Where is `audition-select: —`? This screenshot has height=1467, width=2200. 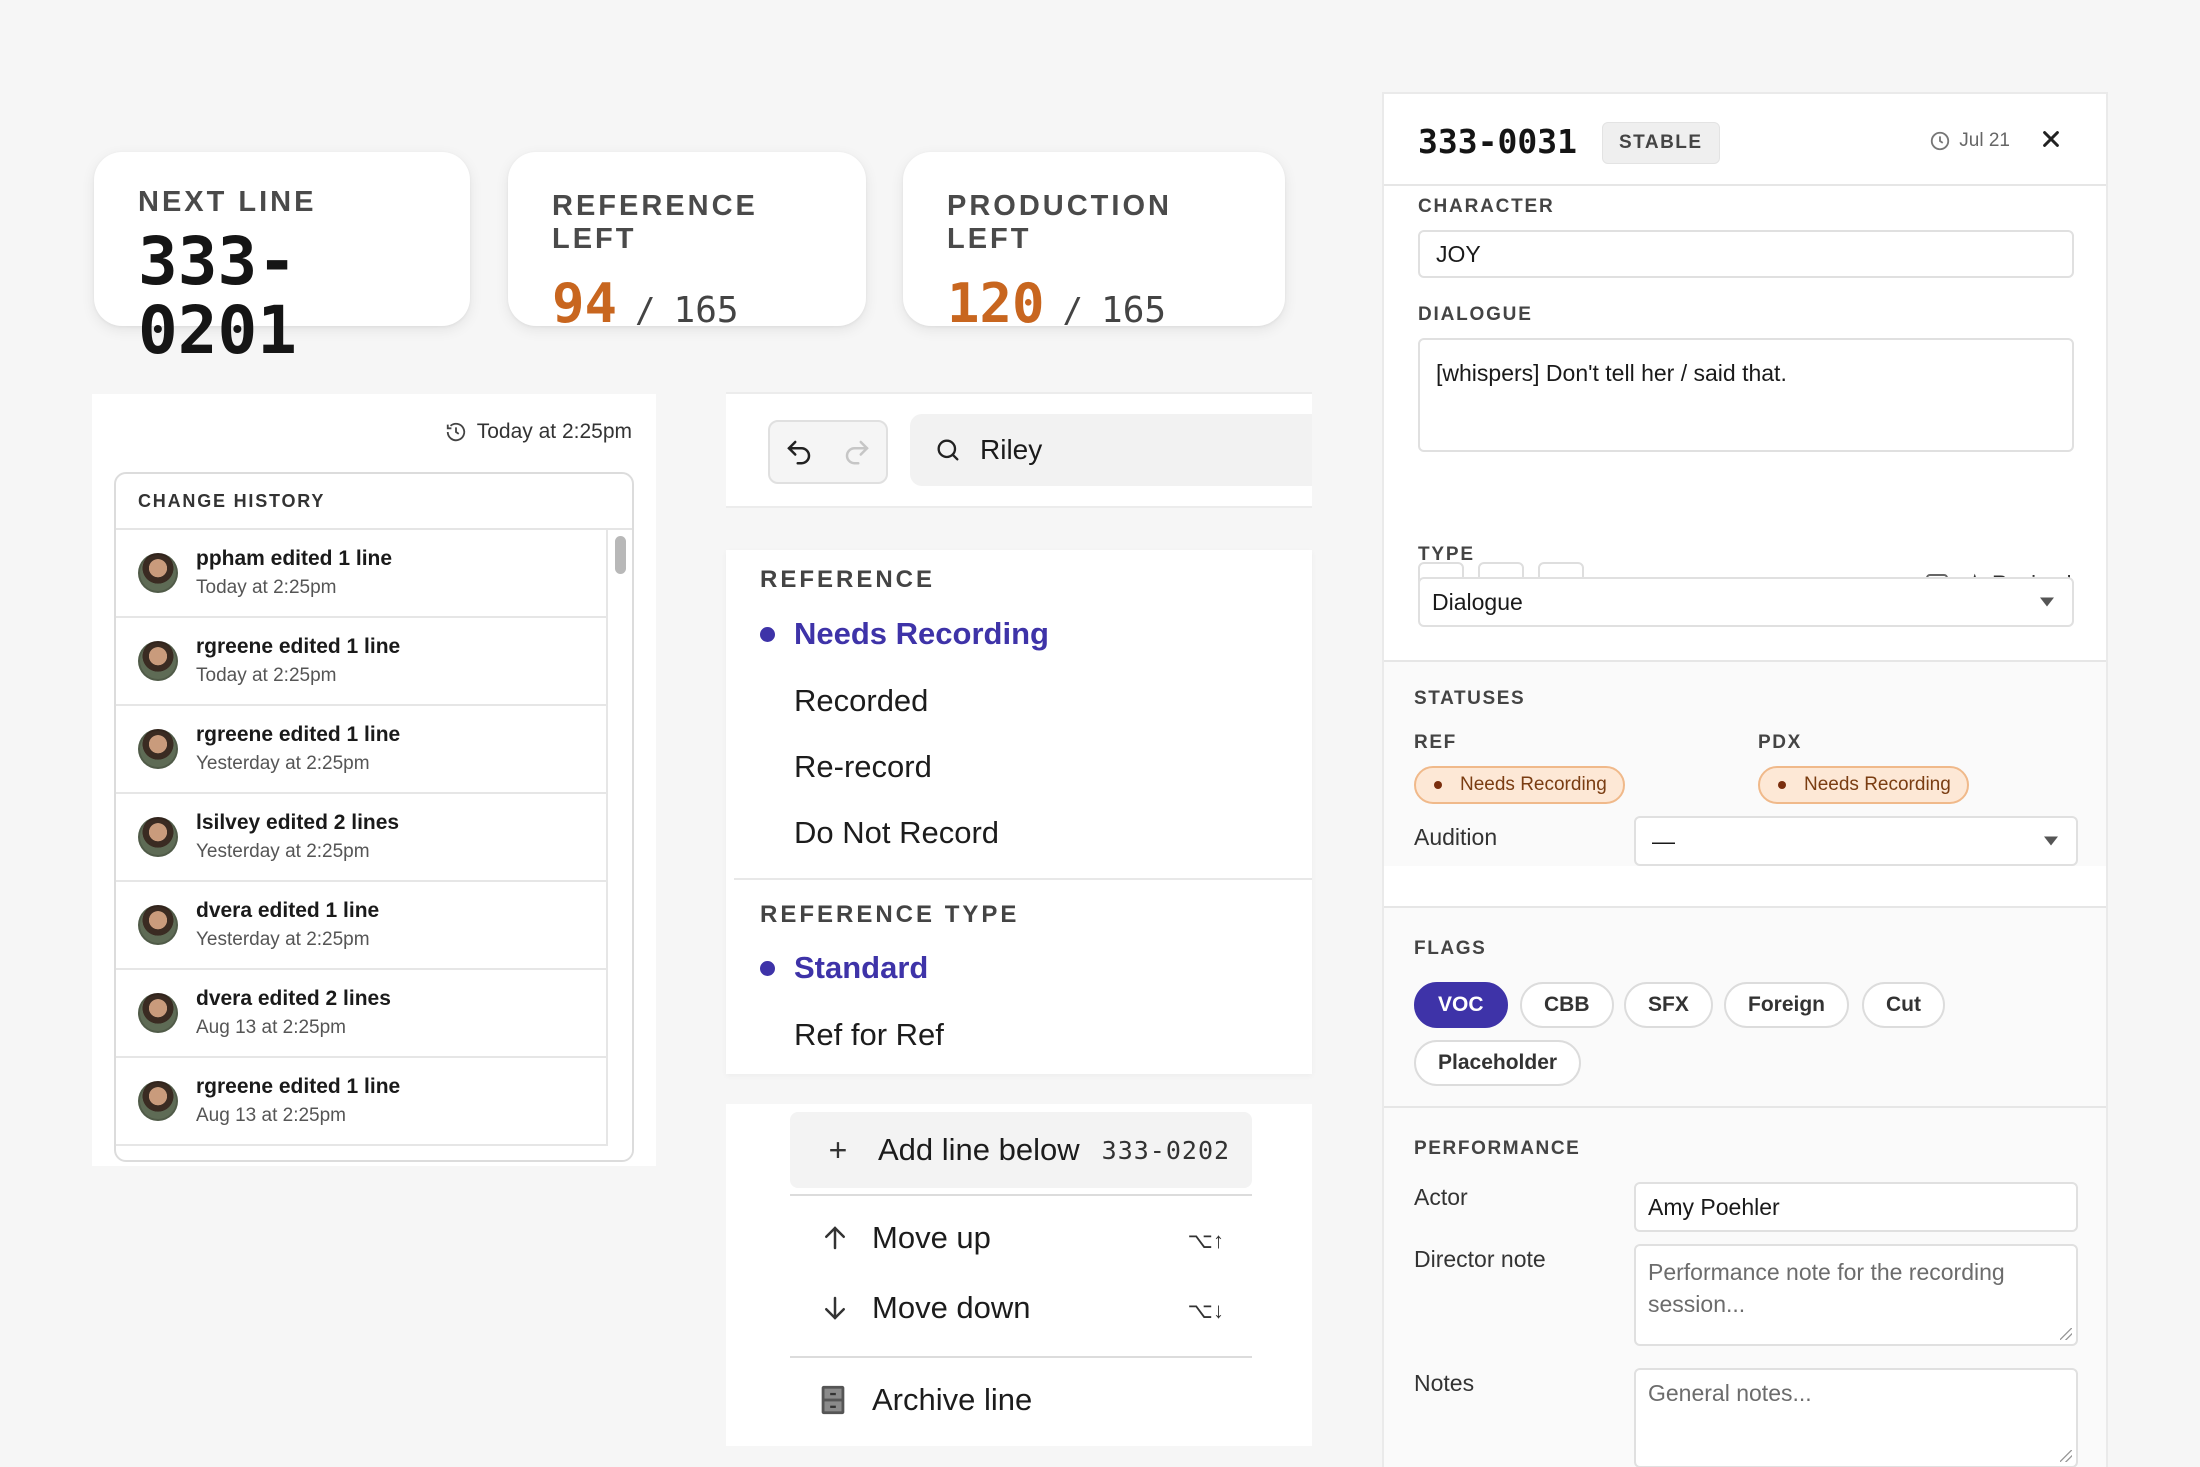 audition-select: — is located at coordinates (1856, 841).